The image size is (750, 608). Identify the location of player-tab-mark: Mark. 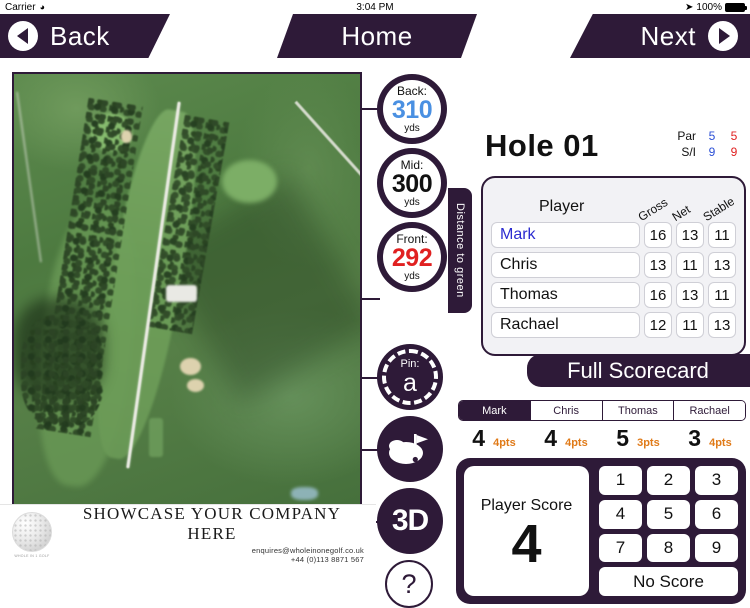
(495, 410).